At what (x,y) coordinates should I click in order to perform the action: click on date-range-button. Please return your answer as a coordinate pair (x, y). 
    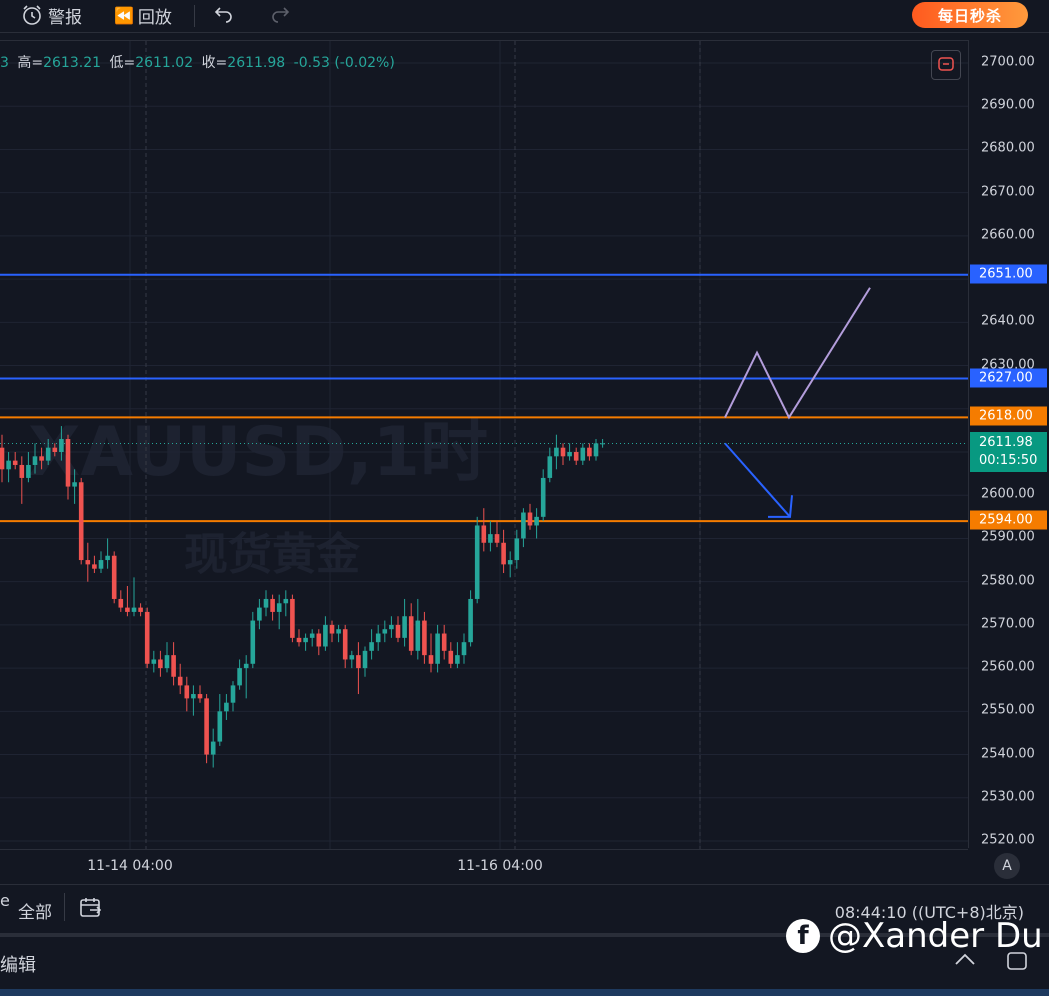
    Looking at the image, I should click on (91, 910).